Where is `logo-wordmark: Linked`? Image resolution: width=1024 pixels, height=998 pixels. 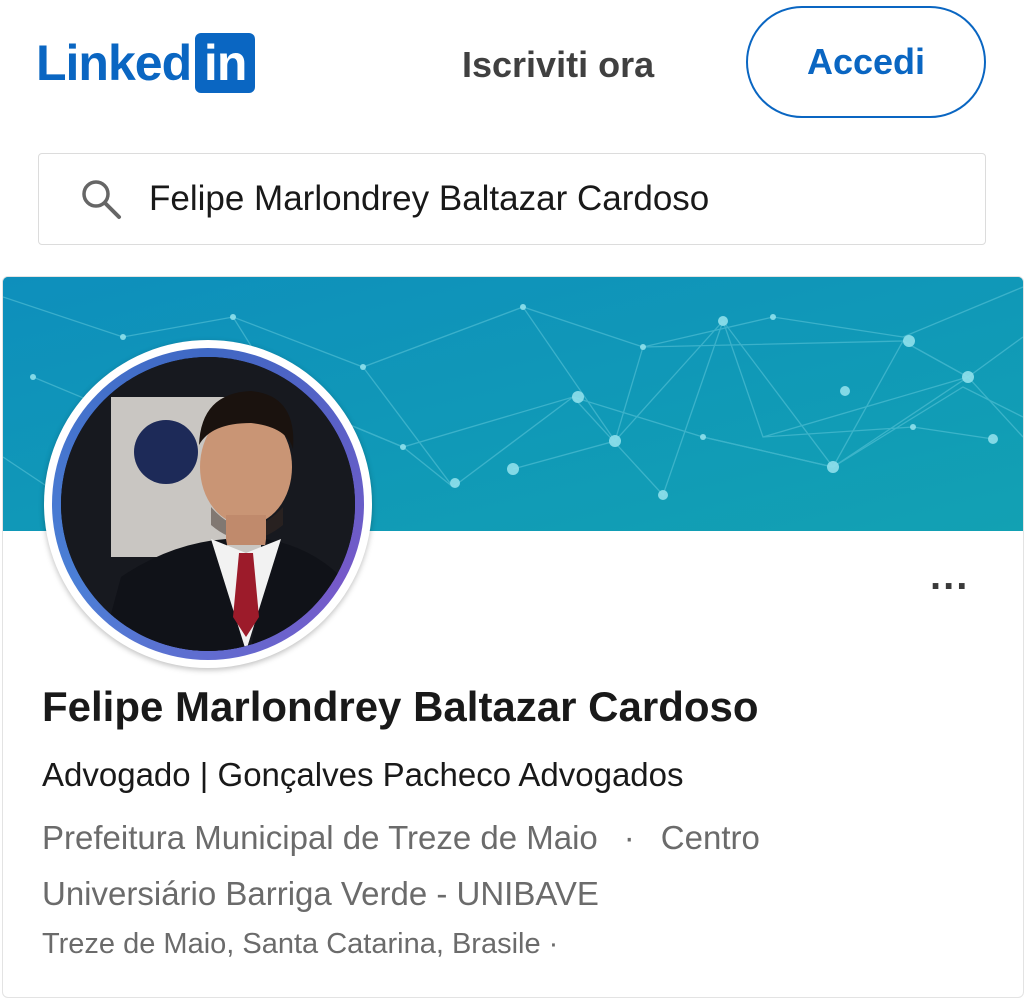 logo-wordmark: Linked is located at coordinates (114, 63).